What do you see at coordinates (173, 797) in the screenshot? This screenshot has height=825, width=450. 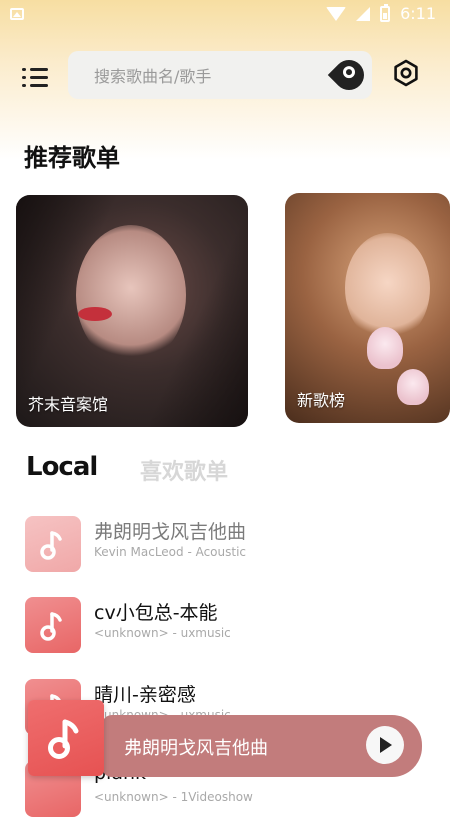 I see `song-artist: <unknown> - 1Videoshow` at bounding box center [173, 797].